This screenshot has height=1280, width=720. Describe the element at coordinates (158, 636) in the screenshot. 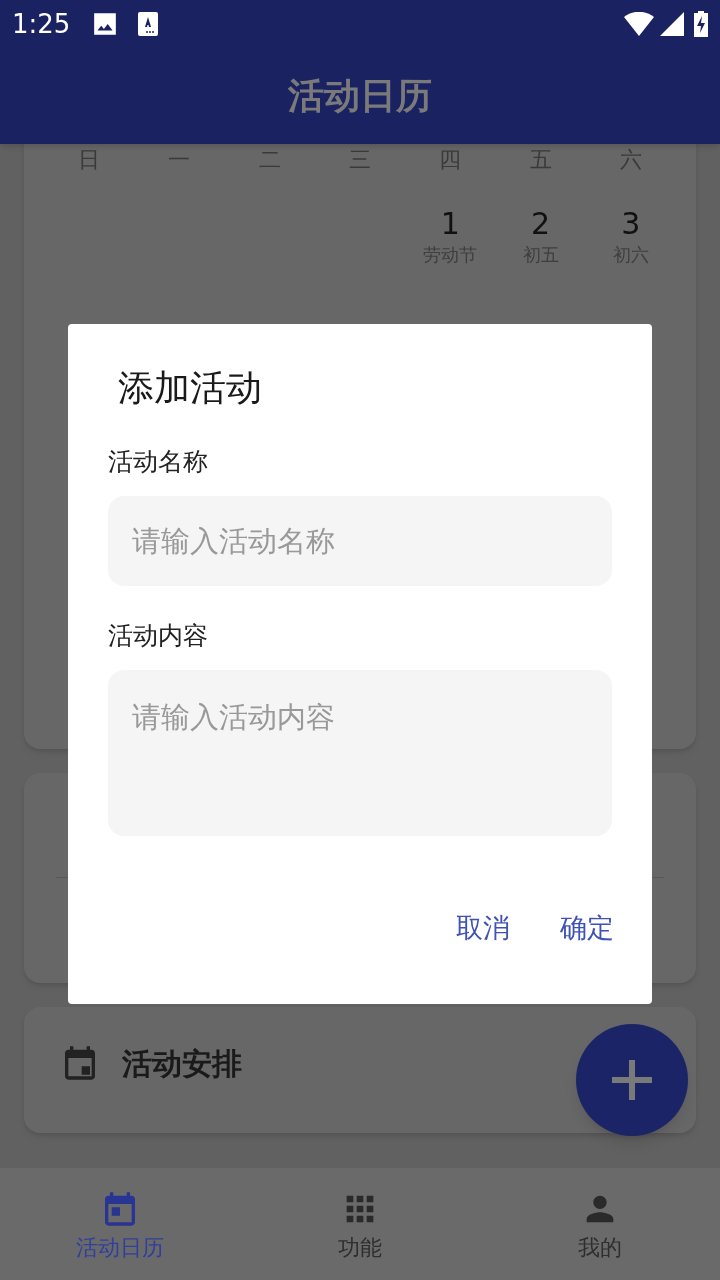

I see `field-label: 活动内容` at that location.